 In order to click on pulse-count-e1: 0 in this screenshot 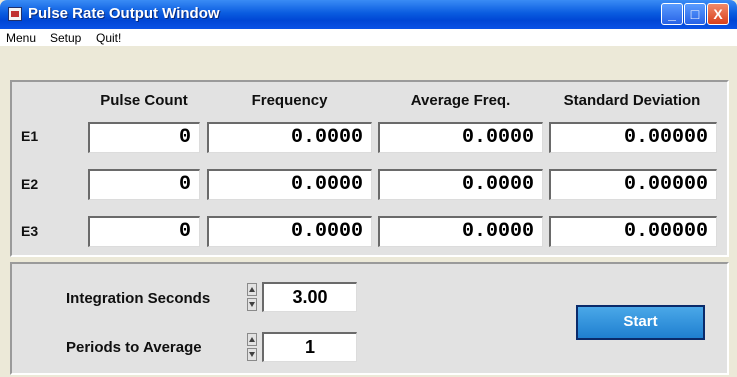, I will do `click(144, 137)`.